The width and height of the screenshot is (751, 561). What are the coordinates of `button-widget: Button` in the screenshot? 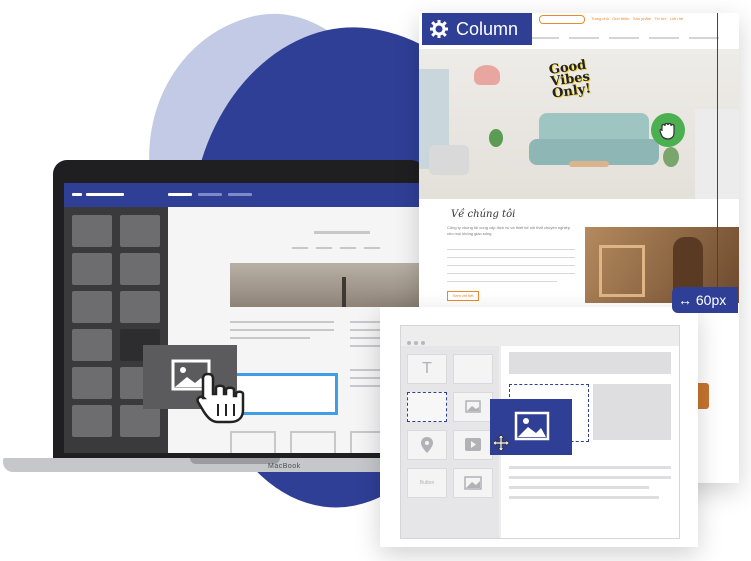 It's located at (427, 483).